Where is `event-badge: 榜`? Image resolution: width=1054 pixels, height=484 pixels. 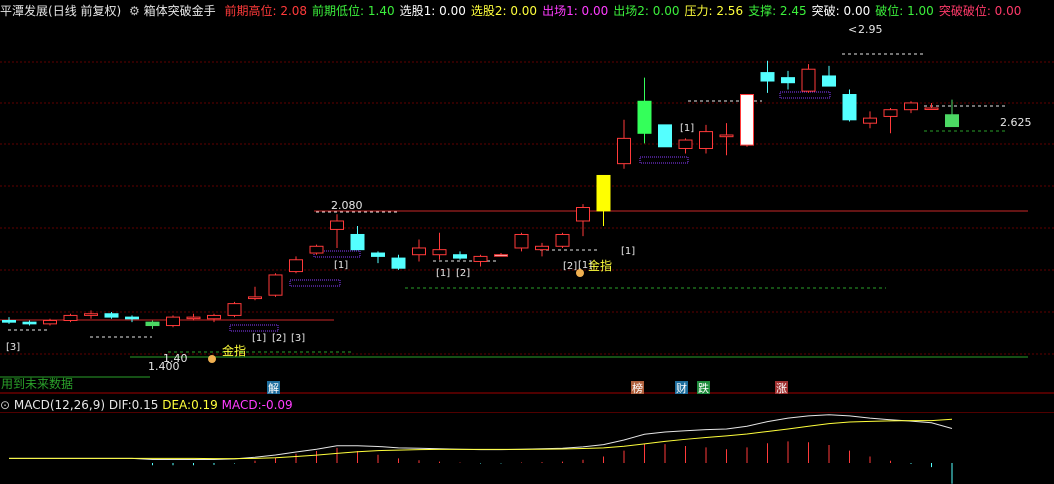 event-badge: 榜 is located at coordinates (637, 388).